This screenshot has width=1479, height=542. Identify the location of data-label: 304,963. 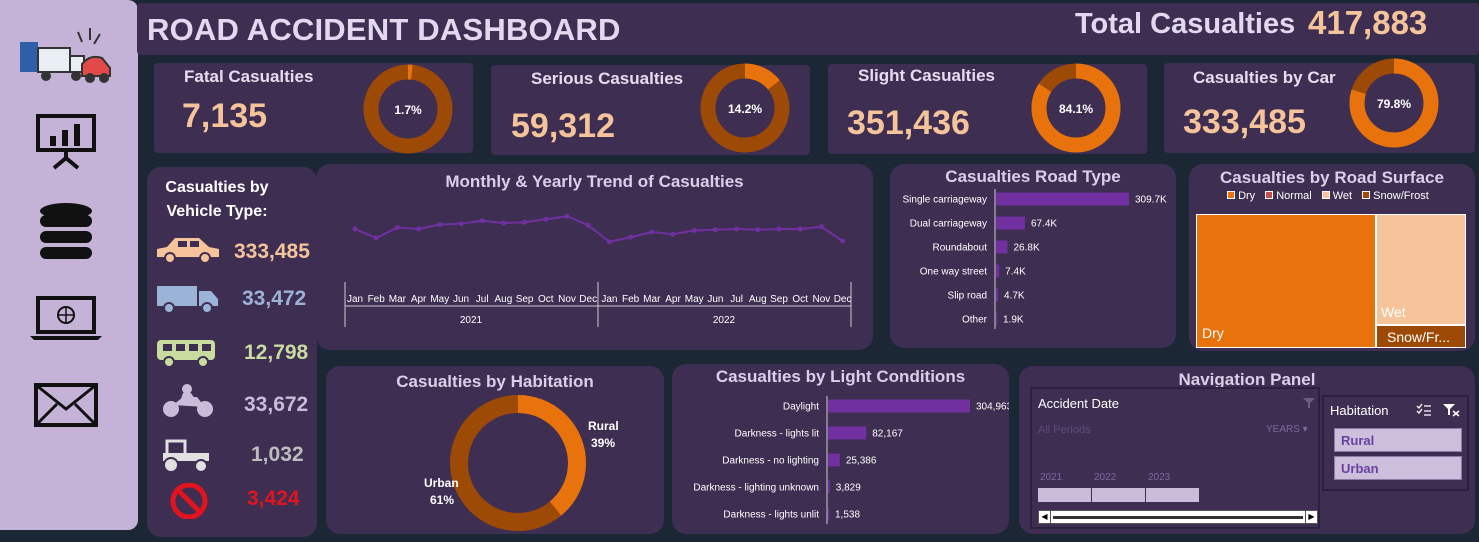
(992, 407).